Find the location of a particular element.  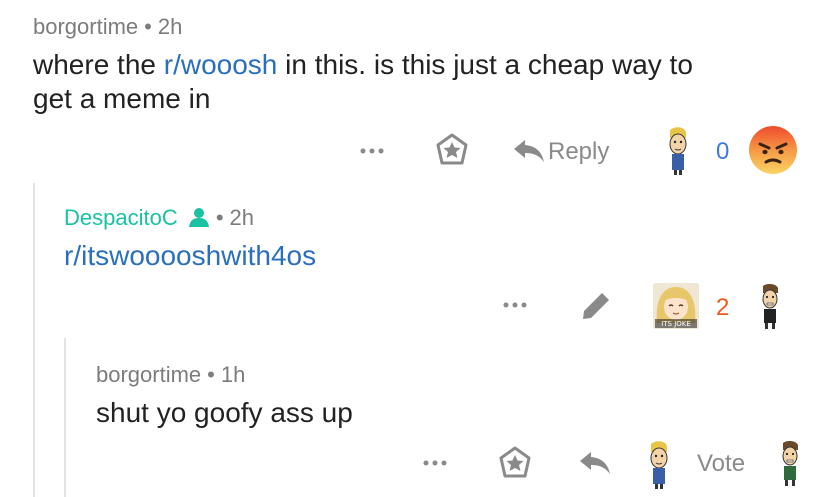

edit-pencil-icon is located at coordinates (596, 306).